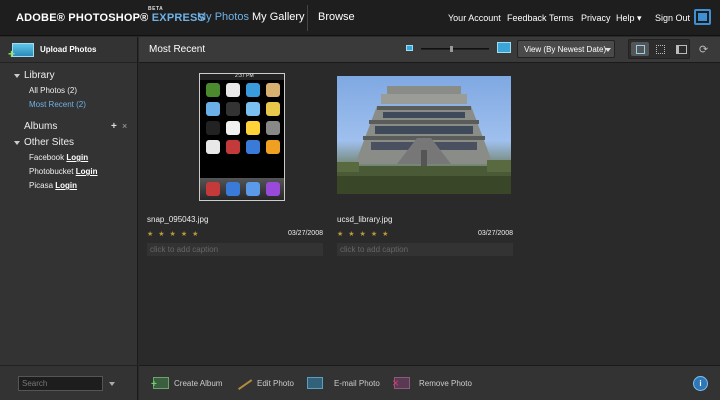  I want to click on nav-my-photos: My Photos, so click(223, 17).